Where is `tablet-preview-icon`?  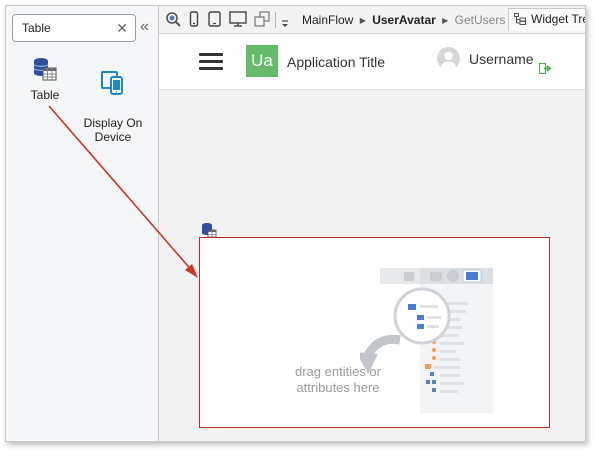 tablet-preview-icon is located at coordinates (214, 19).